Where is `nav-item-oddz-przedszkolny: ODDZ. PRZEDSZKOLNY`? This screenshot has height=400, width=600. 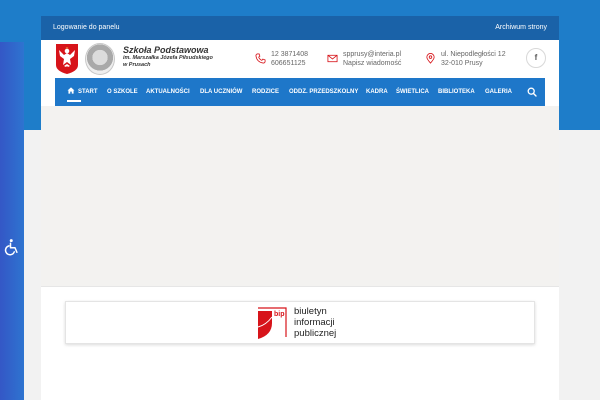 nav-item-oddz-przedszkolny: ODDZ. PRZEDSZKOLNY is located at coordinates (323, 92).